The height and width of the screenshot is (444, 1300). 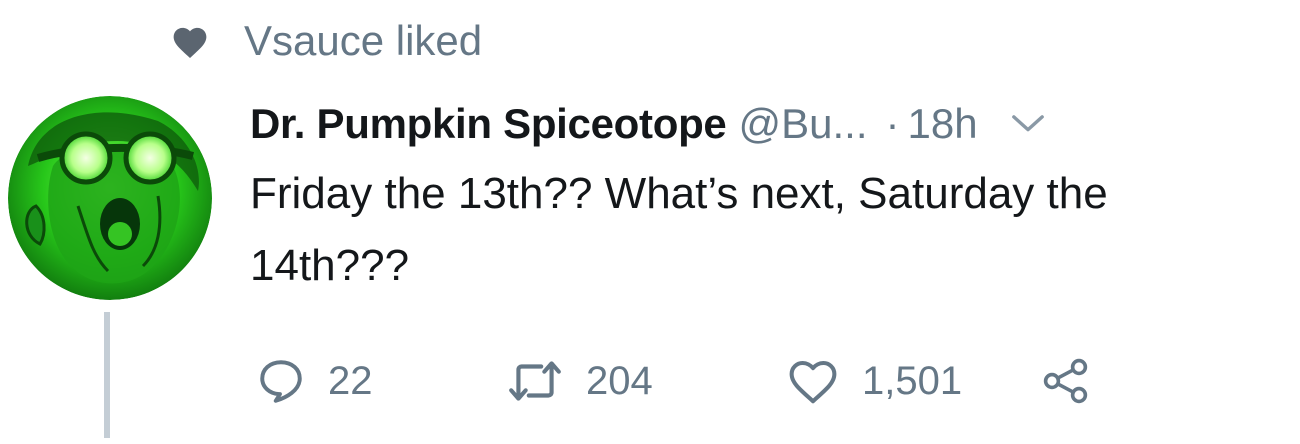 I want to click on retweet-icon, so click(x=535, y=381).